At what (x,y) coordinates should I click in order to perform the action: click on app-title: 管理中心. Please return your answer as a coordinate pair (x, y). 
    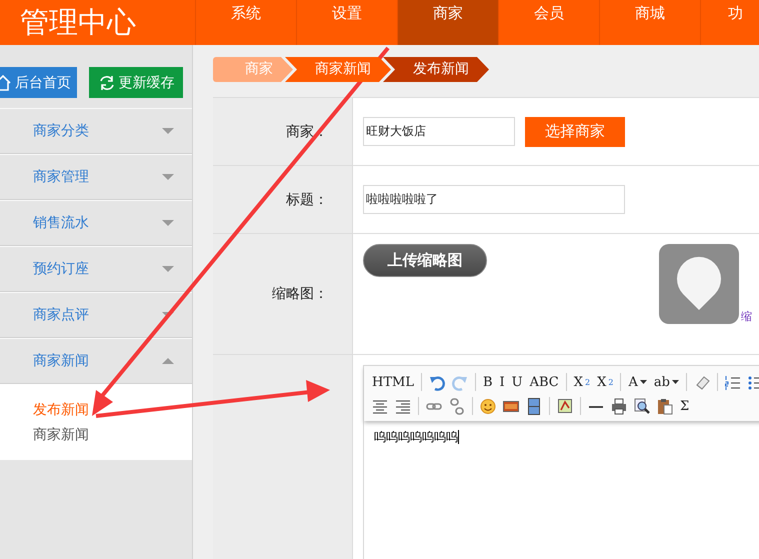
    Looking at the image, I should click on (78, 22).